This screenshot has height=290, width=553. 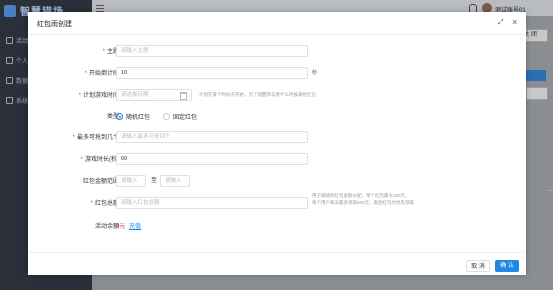 I want to click on confirm-button: 确 认, so click(x=507, y=266).